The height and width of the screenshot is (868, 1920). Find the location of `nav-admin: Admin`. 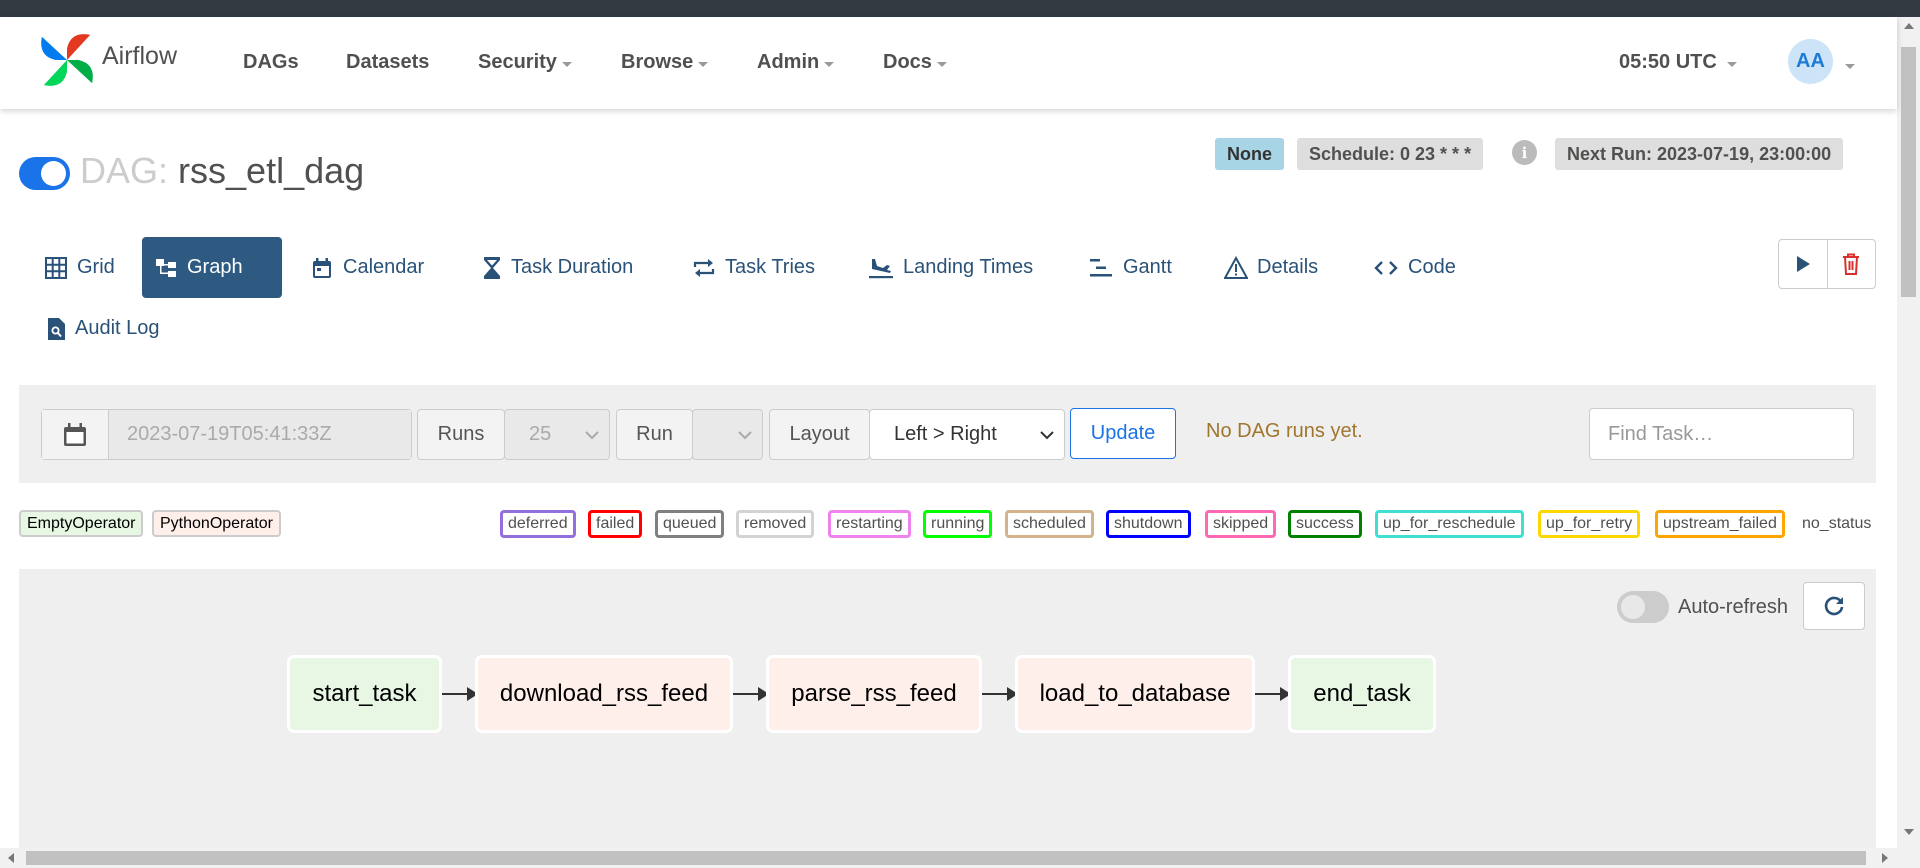

nav-admin: Admin is located at coordinates (796, 62).